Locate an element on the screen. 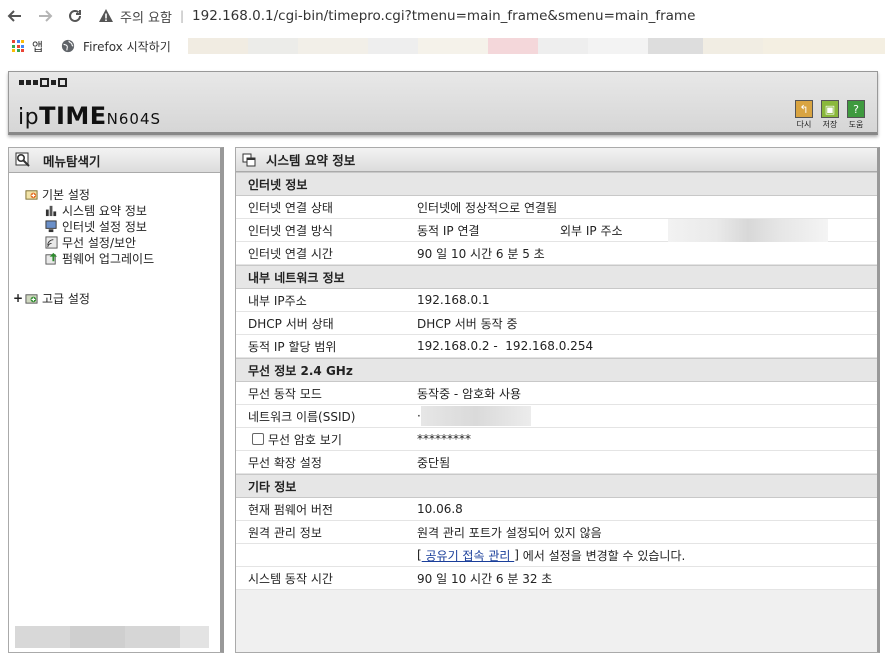 The image size is (885, 653). upgrade-icon is located at coordinates (51, 258).